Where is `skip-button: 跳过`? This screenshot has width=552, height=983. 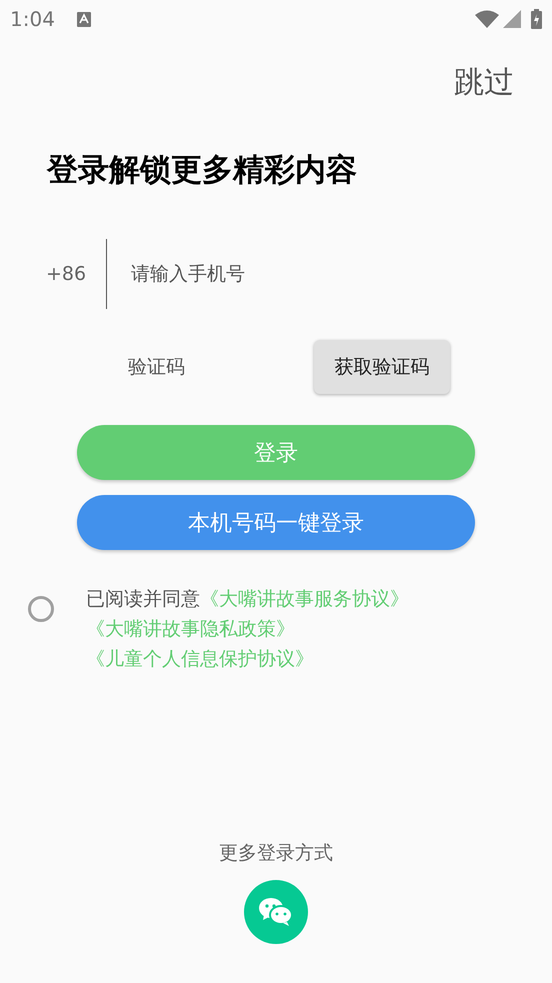
skip-button: 跳过 is located at coordinates (484, 82).